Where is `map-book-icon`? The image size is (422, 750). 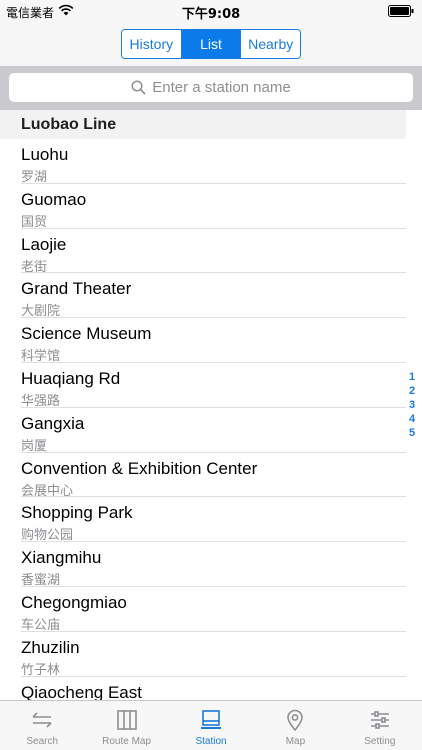
map-book-icon is located at coordinates (126, 720).